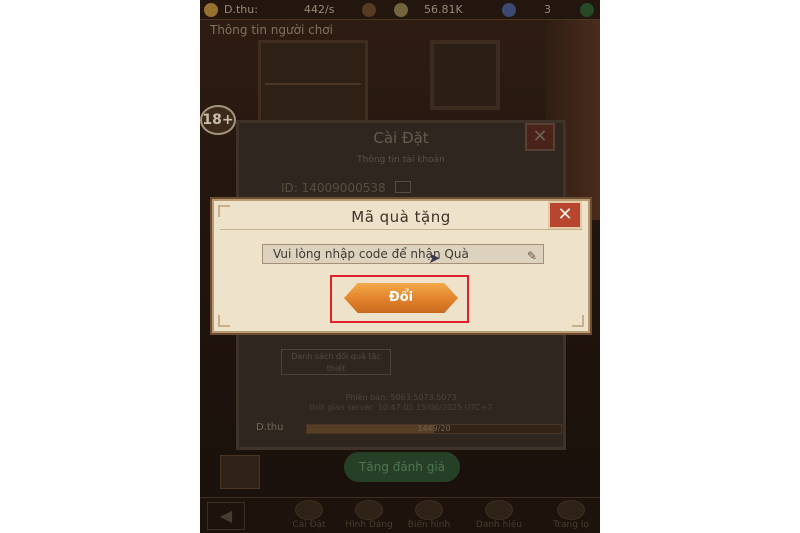 Image resolution: width=800 pixels, height=533 pixels. What do you see at coordinates (531, 256) in the screenshot?
I see `pencil-icon: ✎` at bounding box center [531, 256].